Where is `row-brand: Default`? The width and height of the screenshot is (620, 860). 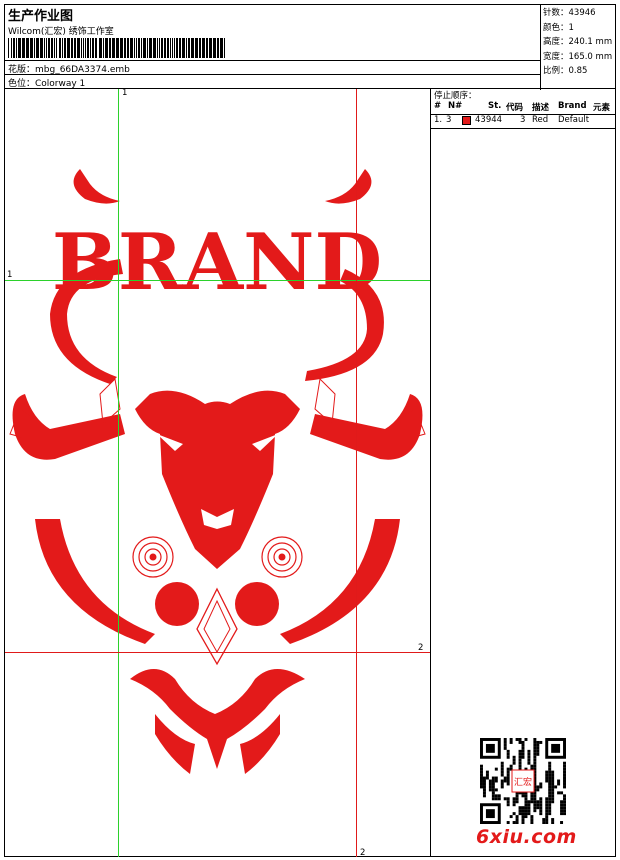 row-brand: Default is located at coordinates (574, 120).